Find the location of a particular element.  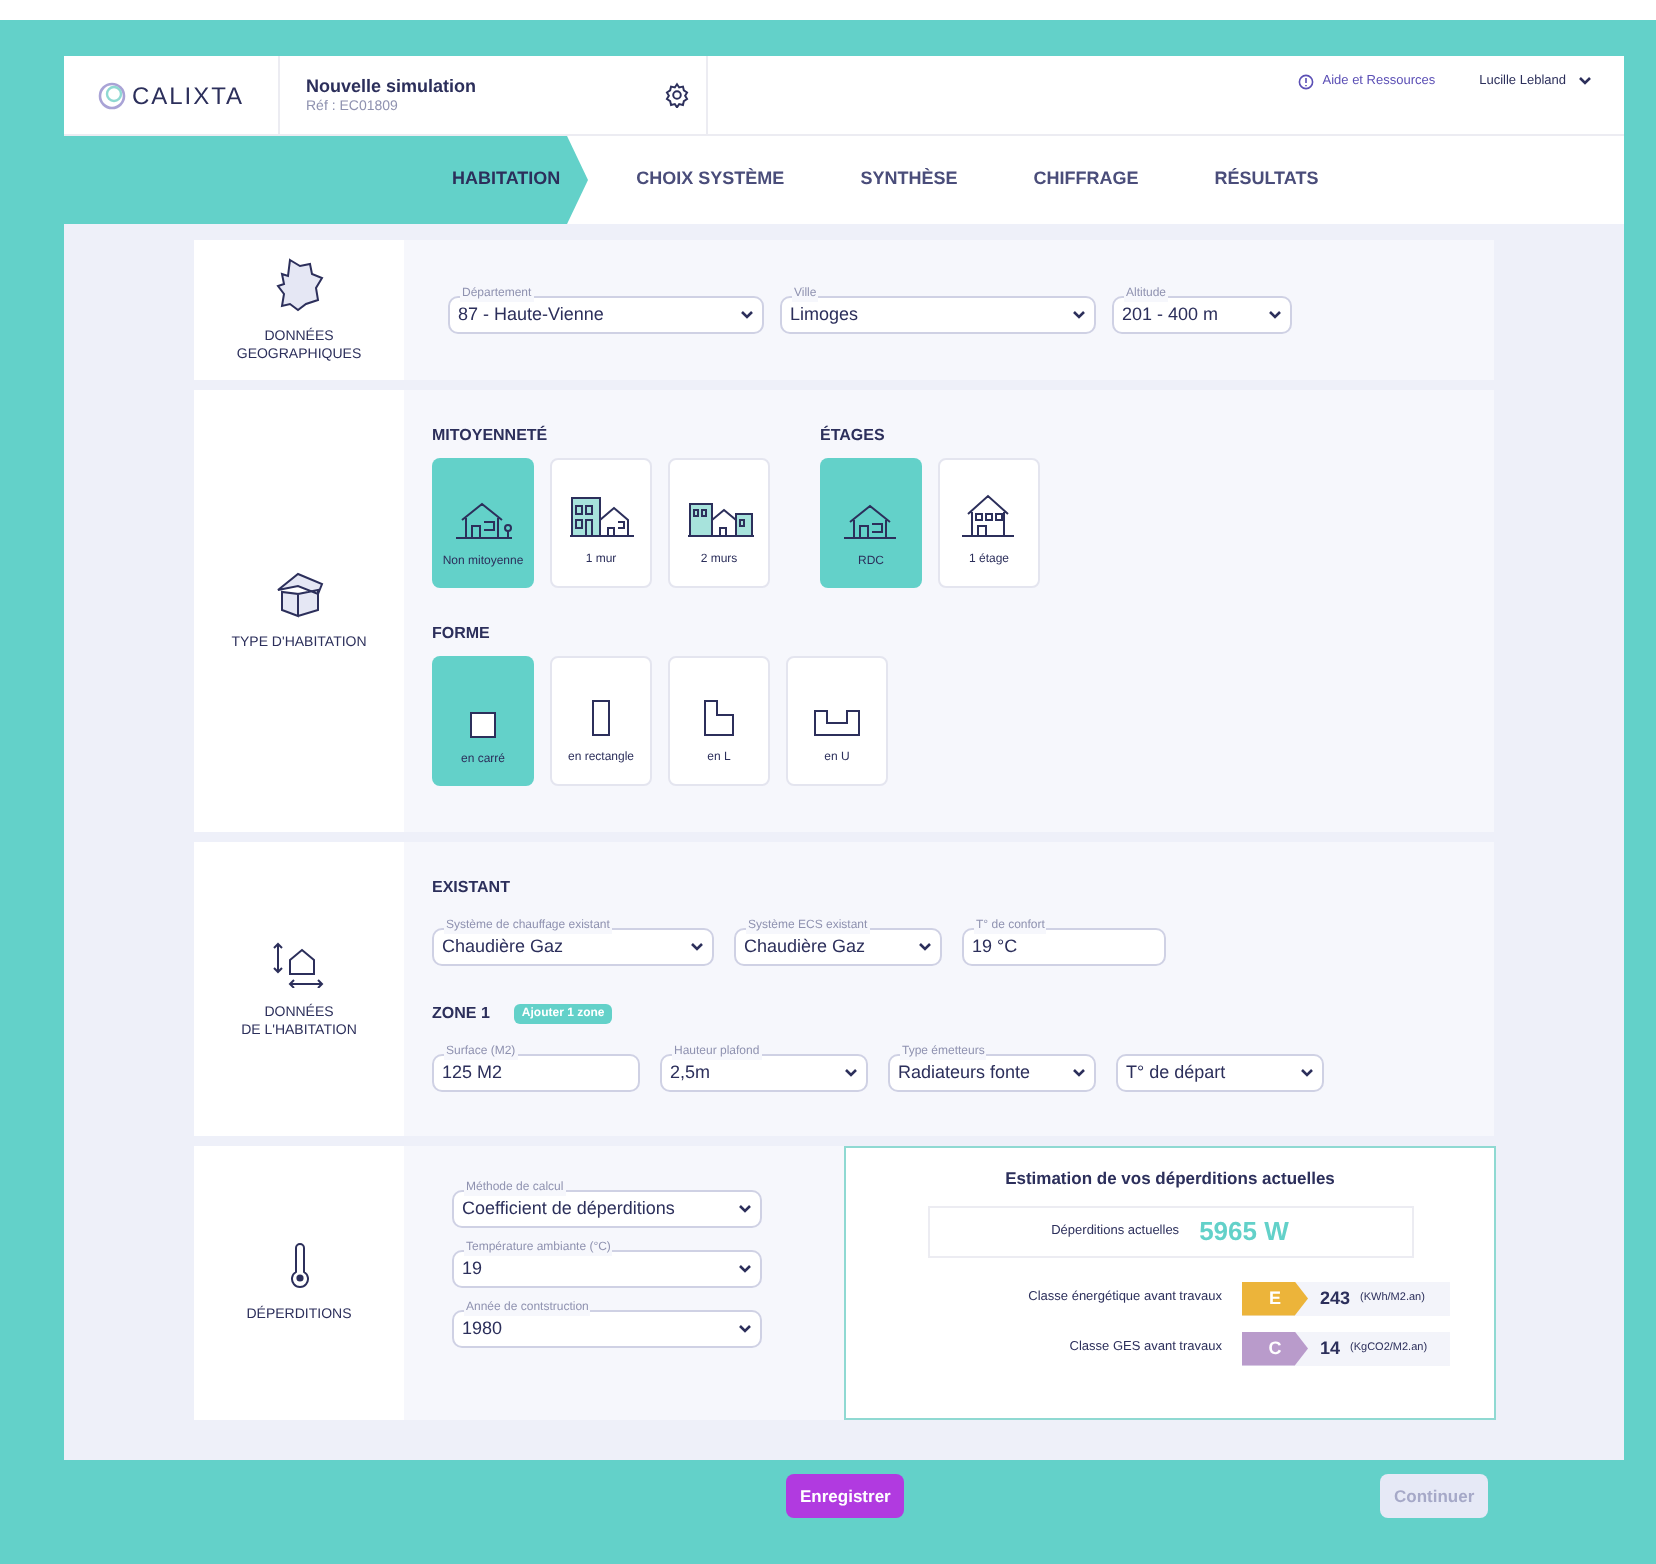

select-field: T° de départ is located at coordinates (1220, 1073).